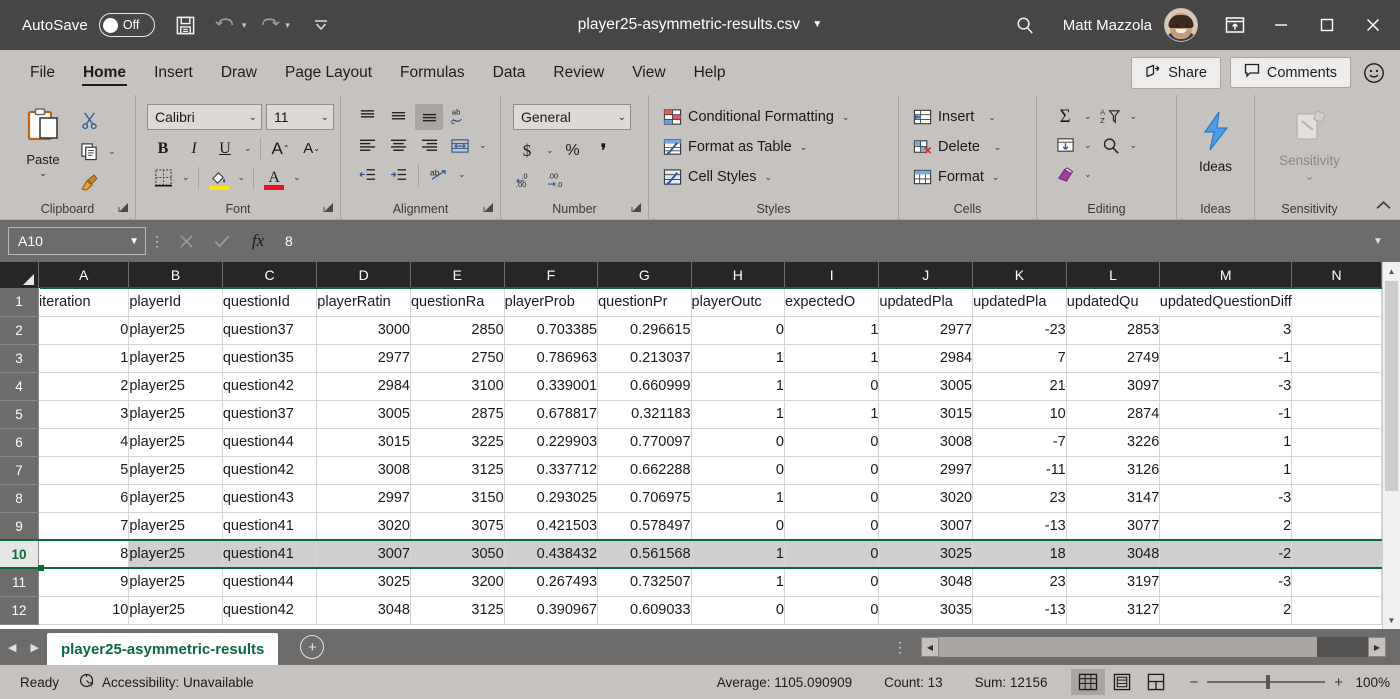  I want to click on cell-c9: question41, so click(270, 526).